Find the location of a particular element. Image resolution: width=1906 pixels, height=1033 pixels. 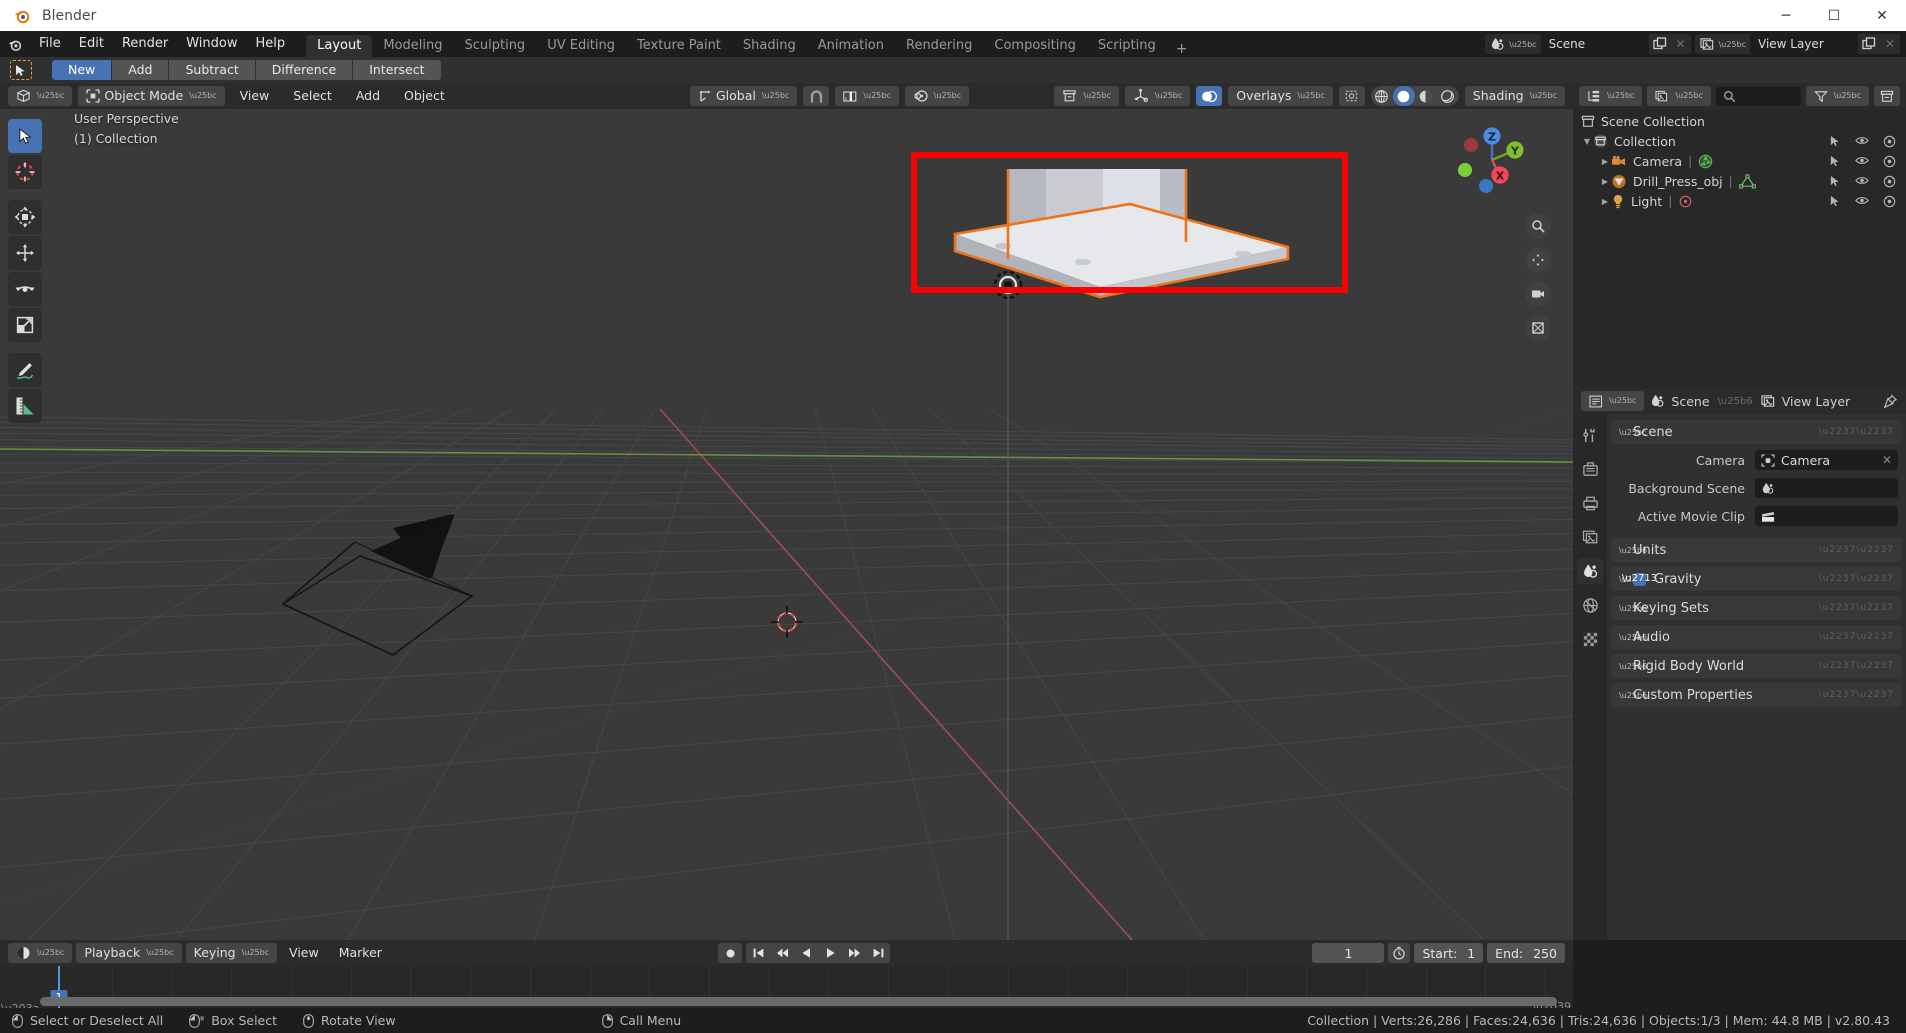

outliner-search-input is located at coordinates (1758, 96).